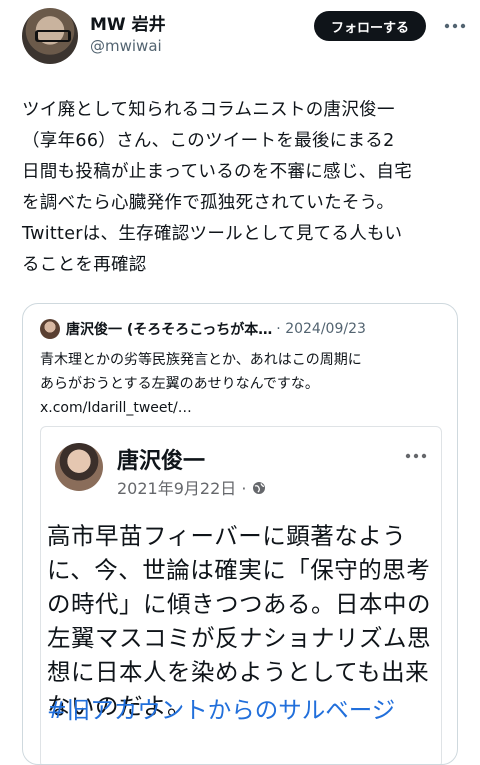  Describe the element at coordinates (126, 46) in the screenshot. I see `author-handle: @mwiwai` at that location.